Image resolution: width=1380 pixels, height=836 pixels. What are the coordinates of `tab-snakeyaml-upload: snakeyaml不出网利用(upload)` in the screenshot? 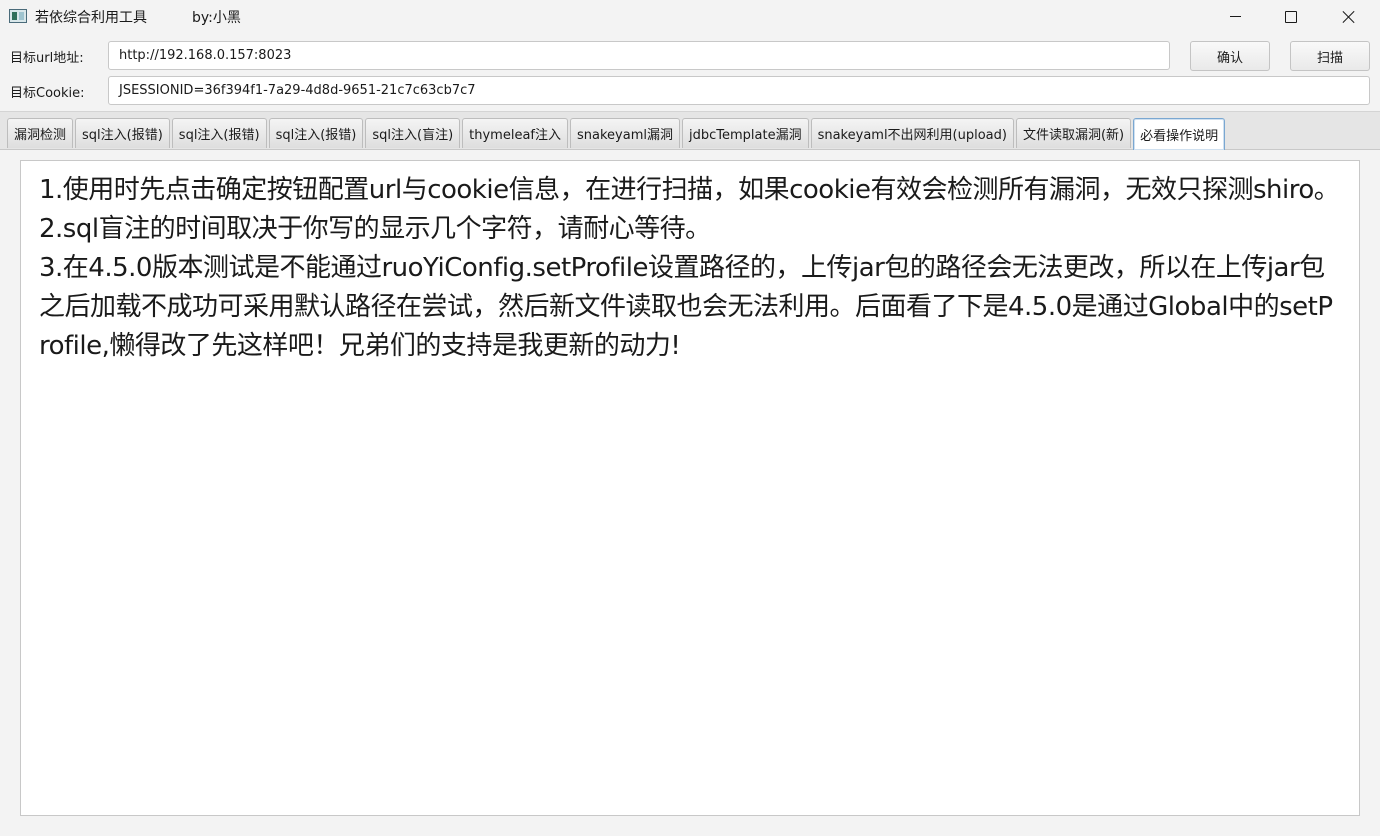 It's located at (912, 133).